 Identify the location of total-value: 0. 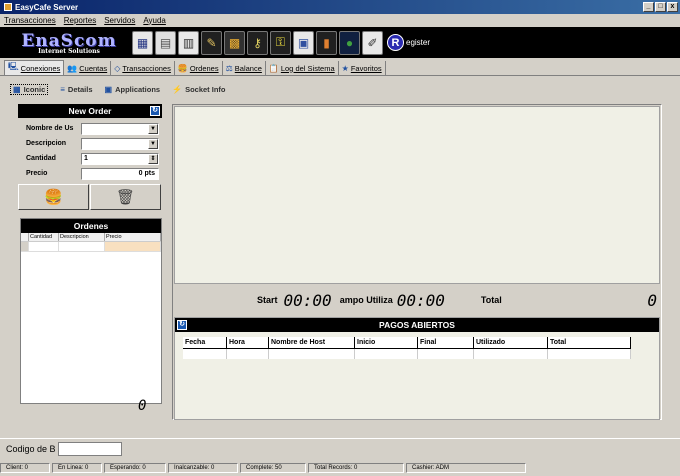
(652, 300).